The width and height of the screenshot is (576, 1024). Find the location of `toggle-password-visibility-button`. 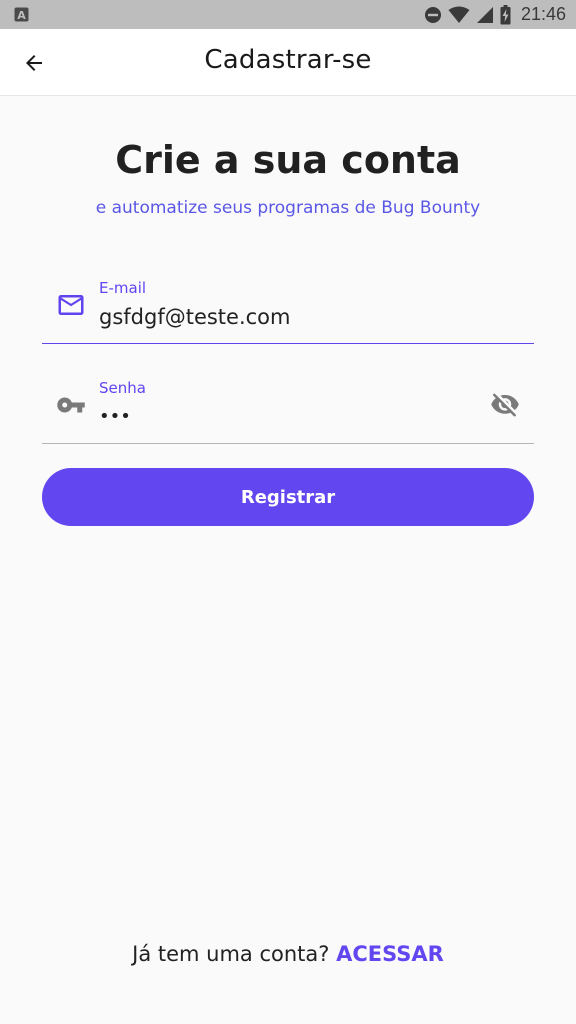

toggle-password-visibility-button is located at coordinates (505, 405).